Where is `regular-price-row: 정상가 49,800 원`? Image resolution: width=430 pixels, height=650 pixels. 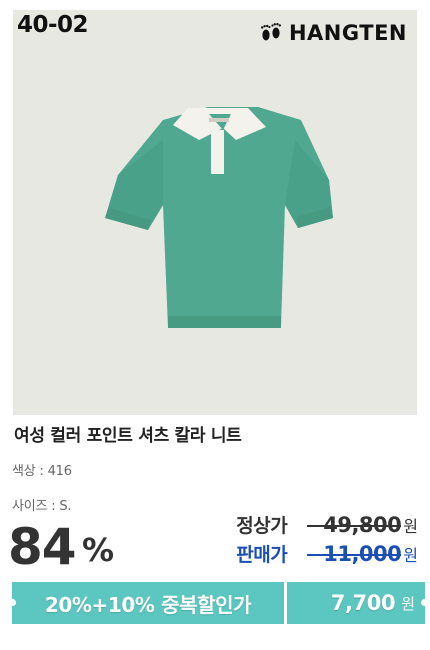
regular-price-row: 정상가 49,800 원 is located at coordinates (327, 524).